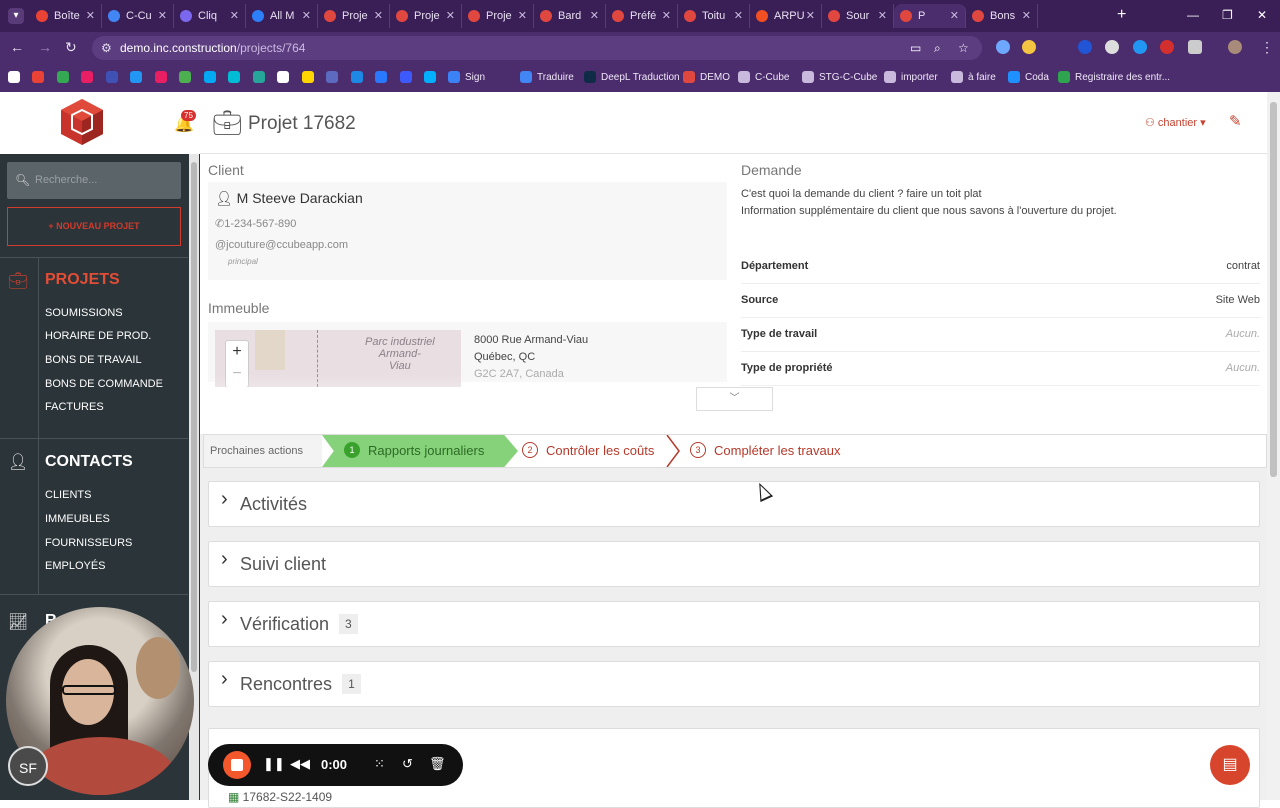 This screenshot has height=808, width=1280. Describe the element at coordinates (77, 519) in the screenshot. I see `sidebar-item-immeubles: IMMEUBLES` at that location.